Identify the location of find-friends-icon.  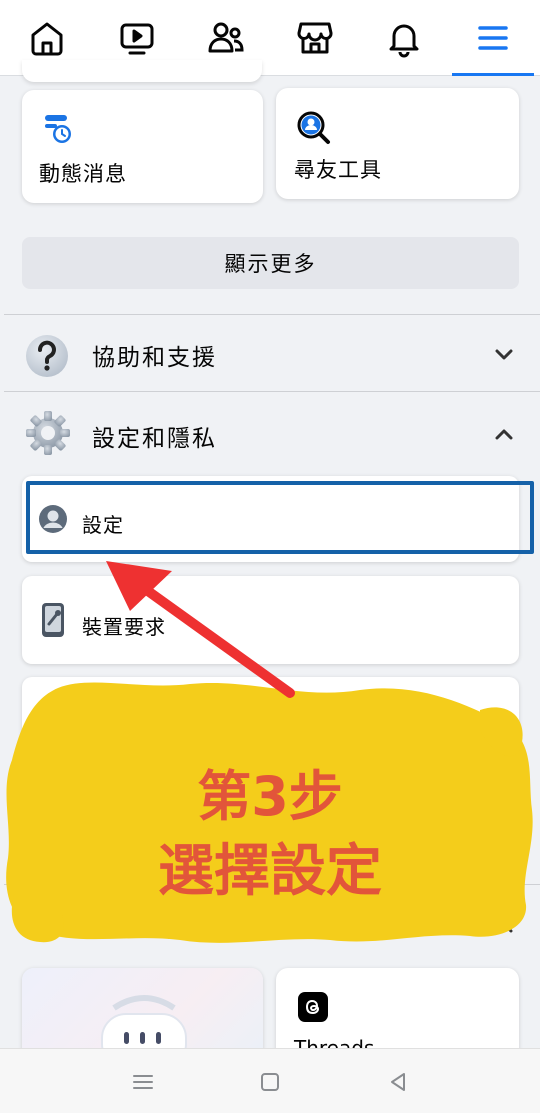
(313, 127).